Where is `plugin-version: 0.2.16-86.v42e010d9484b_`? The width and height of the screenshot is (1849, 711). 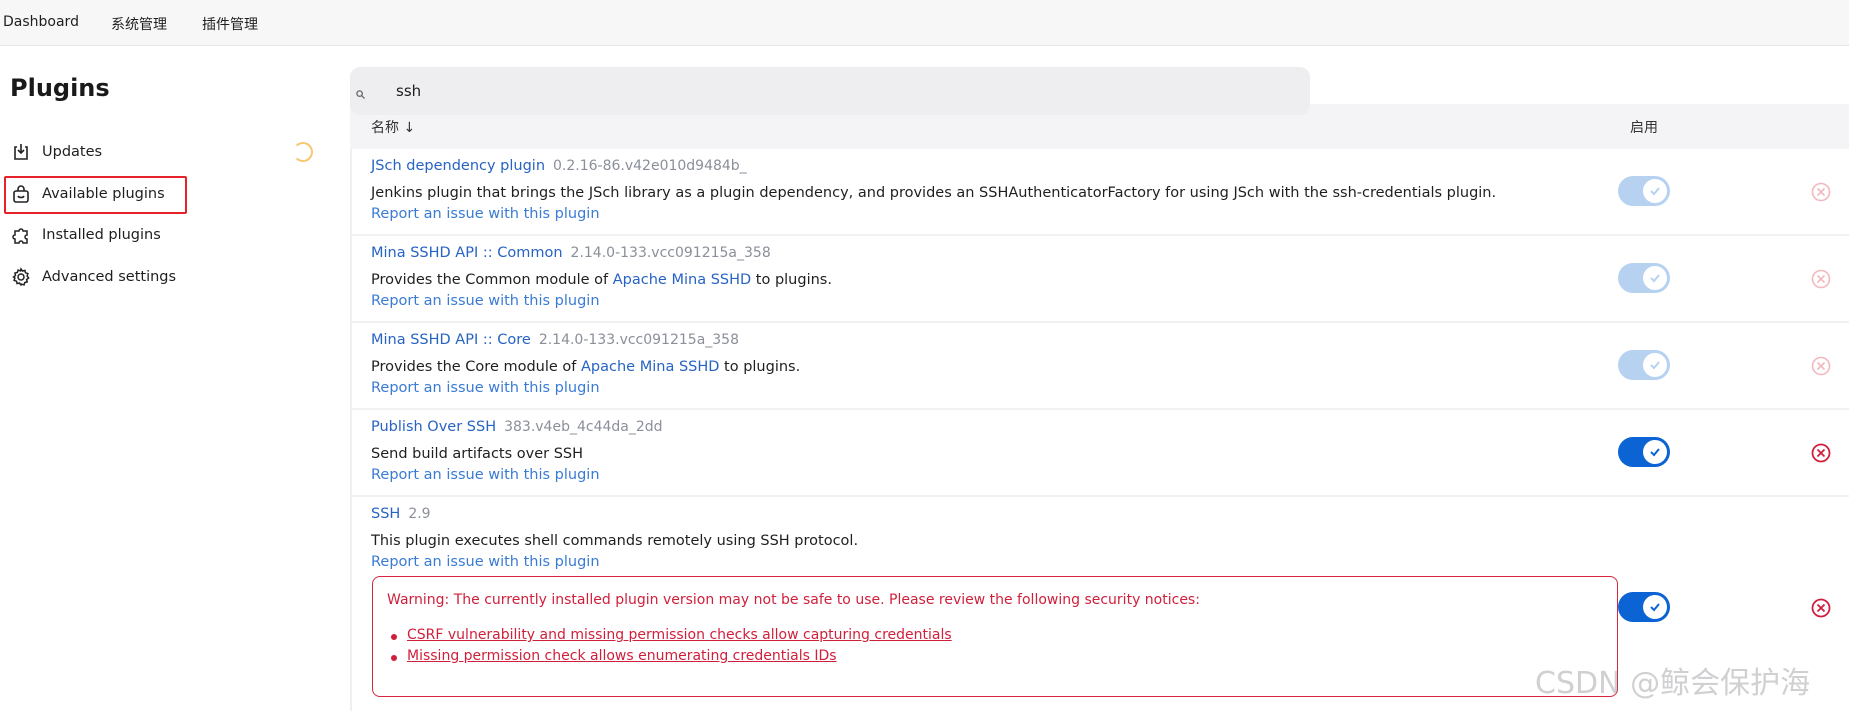
plugin-version: 0.2.16-86.v42e010d9484b_ is located at coordinates (650, 166).